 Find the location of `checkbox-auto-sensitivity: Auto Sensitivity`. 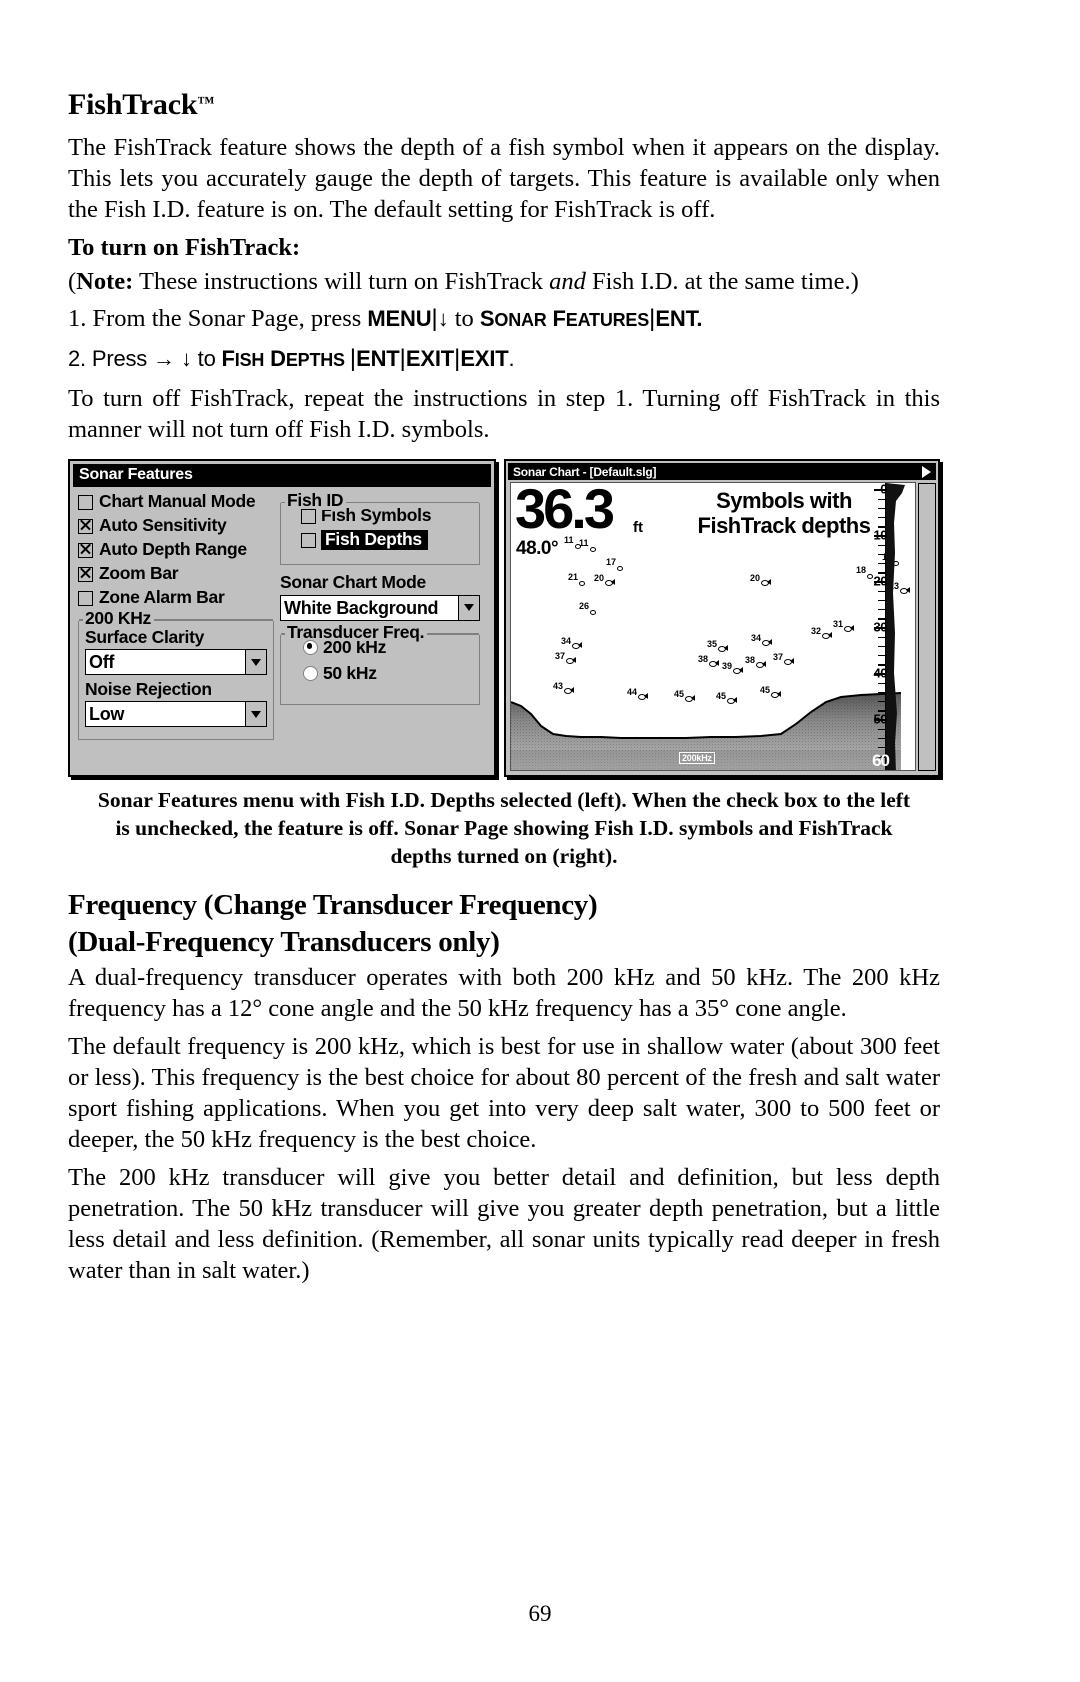

checkbox-auto-sensitivity: Auto Sensitivity is located at coordinates (176, 526).